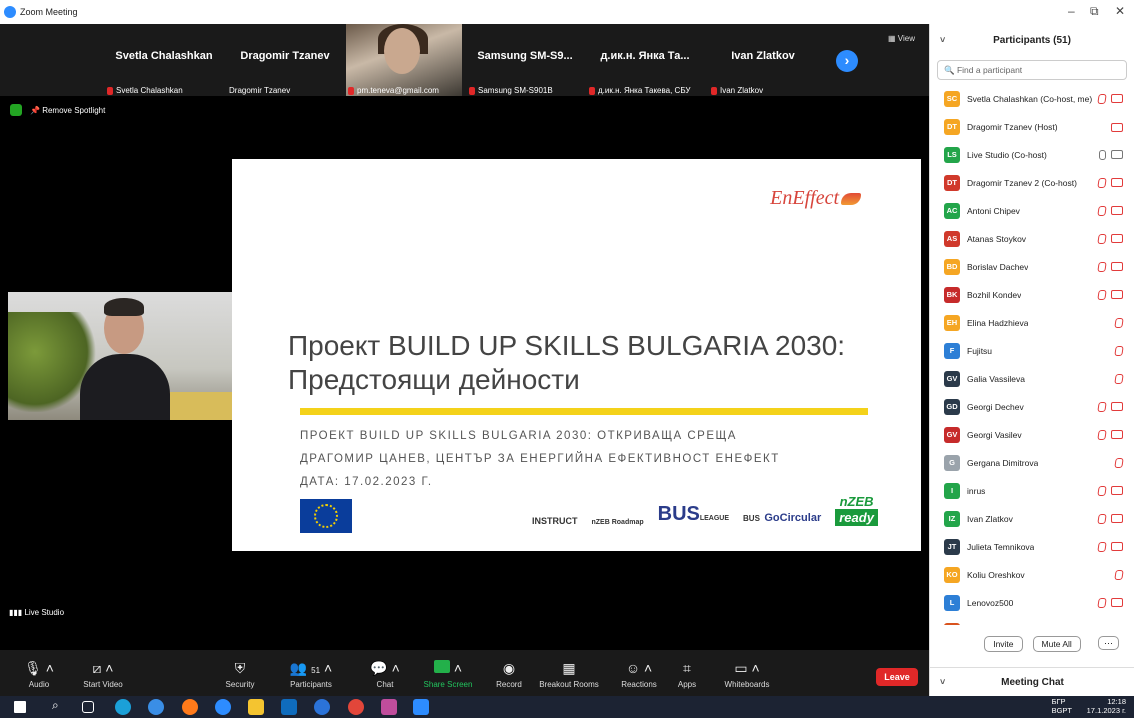  What do you see at coordinates (952, 547) in the screenshot?
I see `avatar: JT` at bounding box center [952, 547].